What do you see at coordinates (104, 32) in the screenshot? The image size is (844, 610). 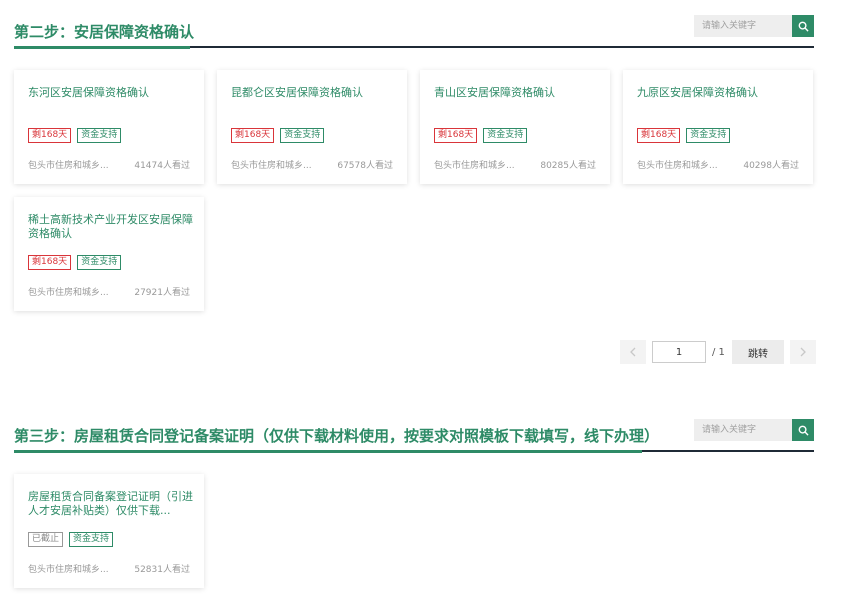 I see `section-title: 第二步：安居保障资格确认` at bounding box center [104, 32].